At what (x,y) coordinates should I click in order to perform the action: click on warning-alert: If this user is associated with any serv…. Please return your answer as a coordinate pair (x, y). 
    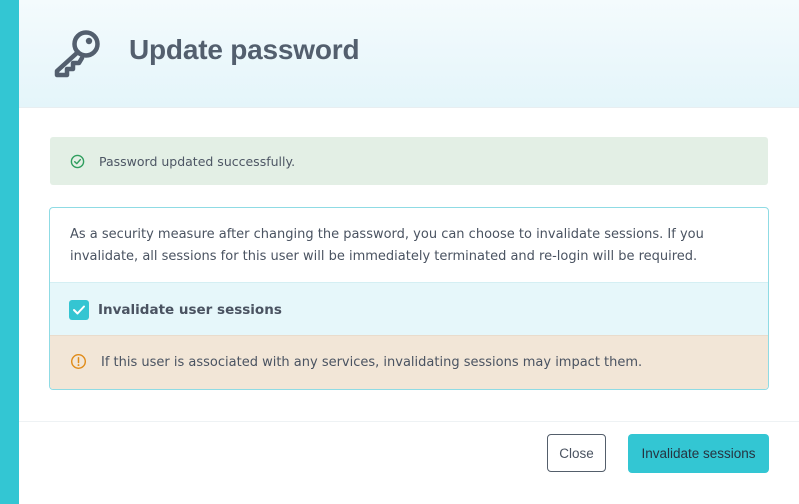
    Looking at the image, I should click on (409, 362).